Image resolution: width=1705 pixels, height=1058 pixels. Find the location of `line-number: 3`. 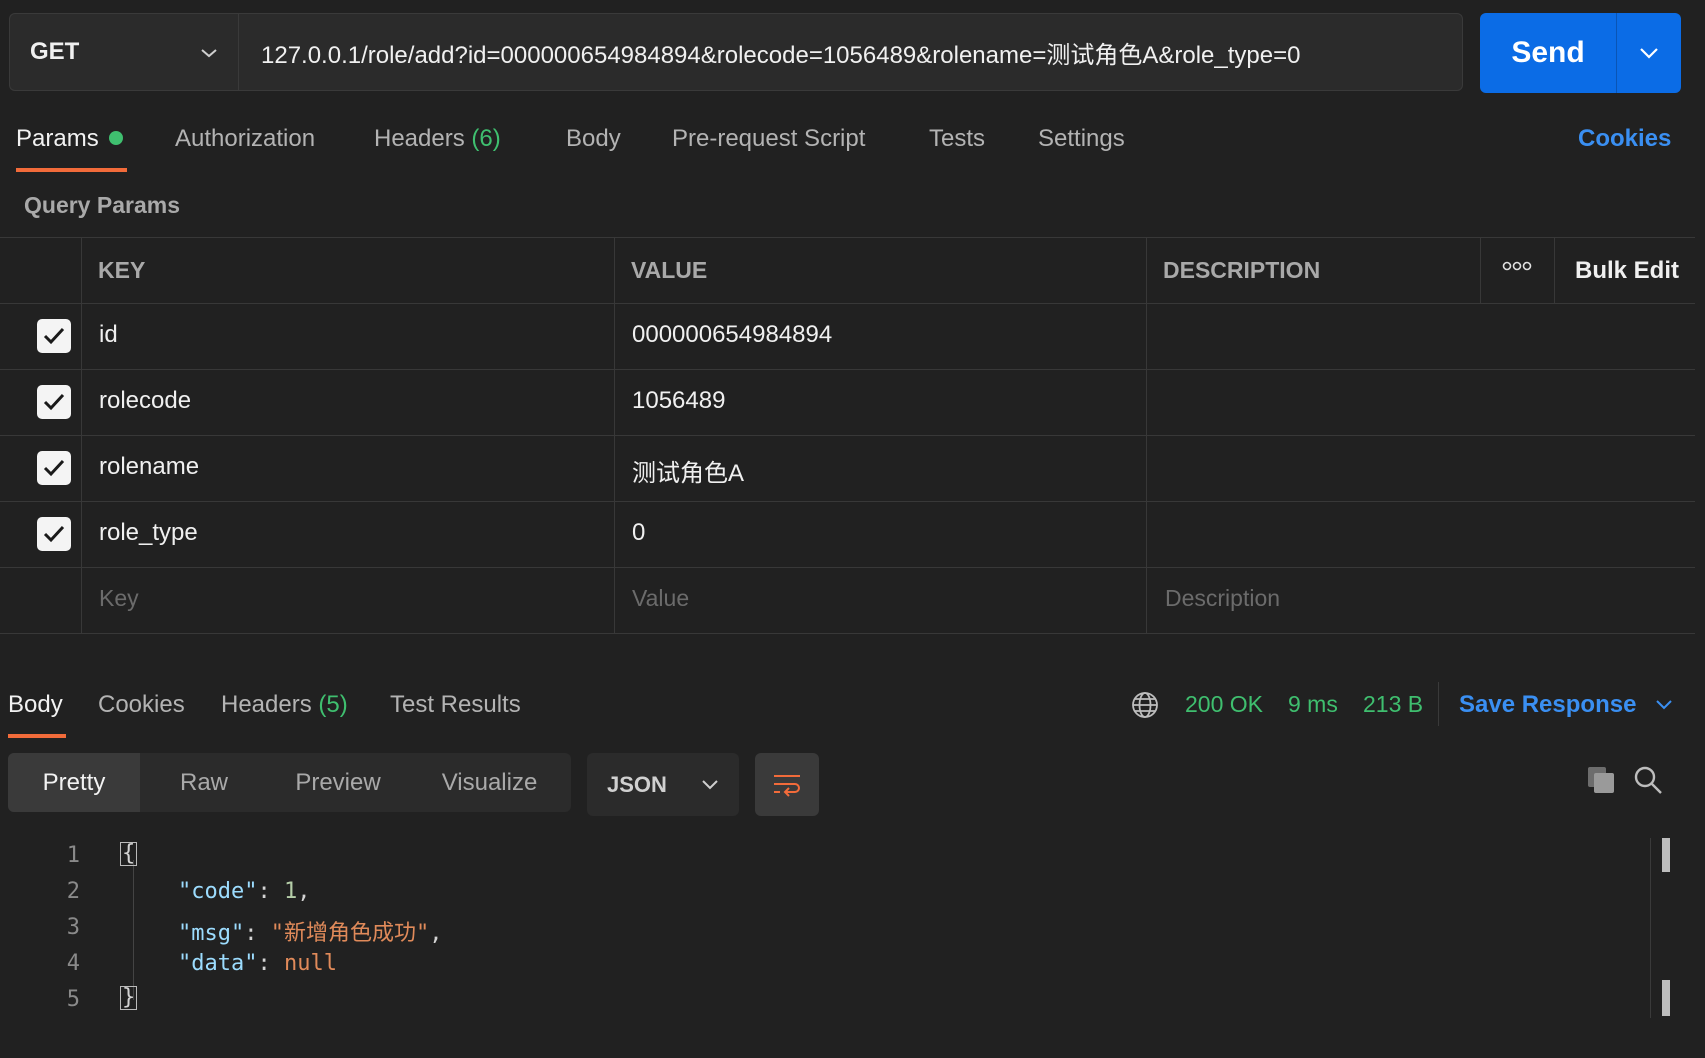

line-number: 3 is located at coordinates (73, 927).